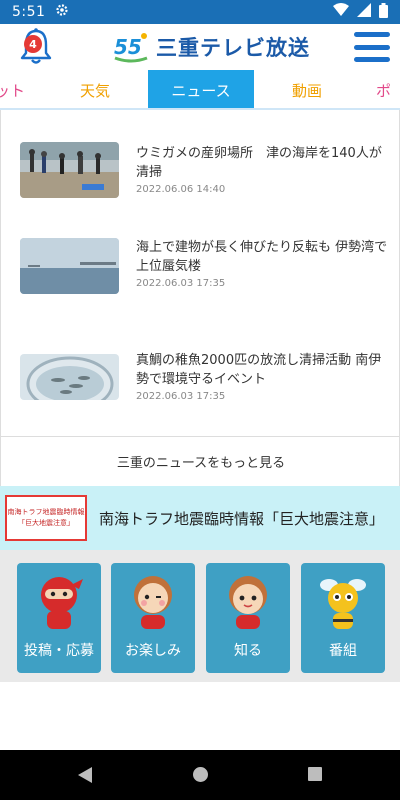 The image size is (400, 800). What do you see at coordinates (33, 44) in the screenshot?
I see `notification-badge: 4` at bounding box center [33, 44].